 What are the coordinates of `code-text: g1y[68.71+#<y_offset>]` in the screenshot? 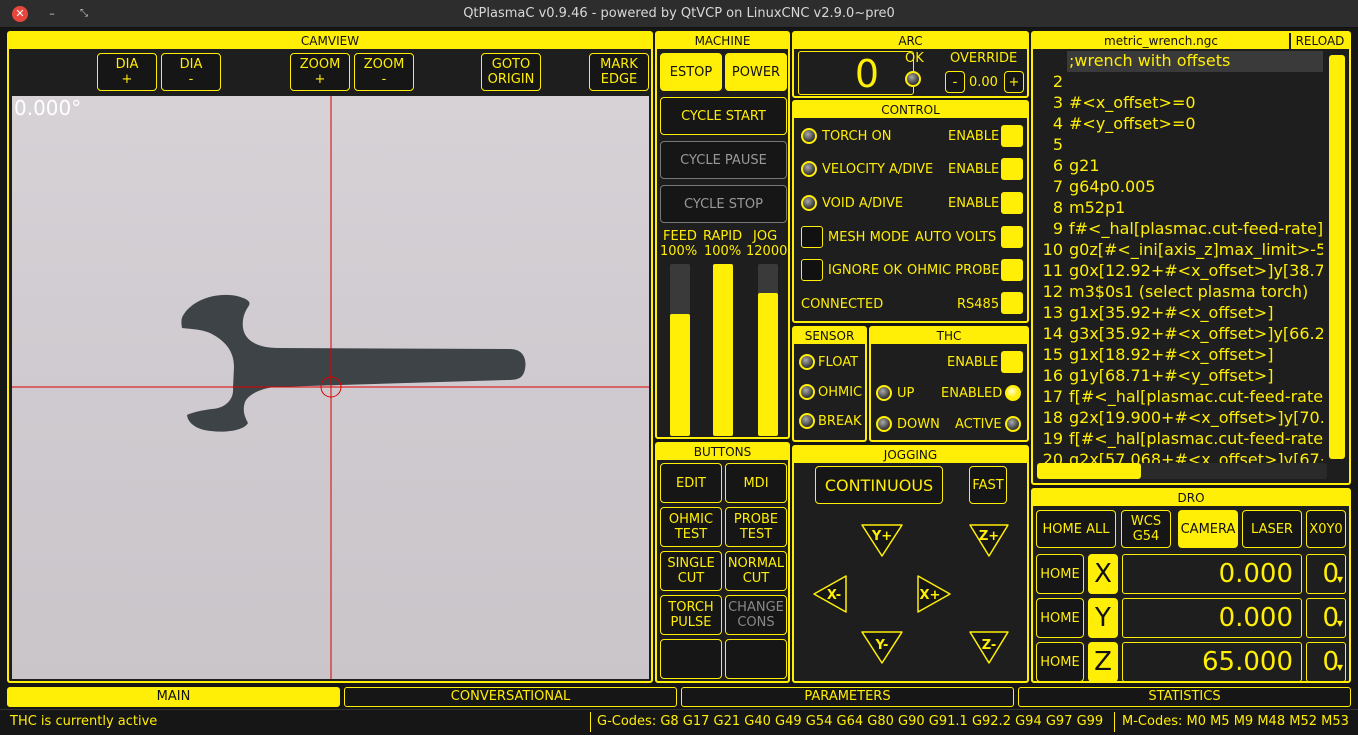 It's located at (1171, 375).